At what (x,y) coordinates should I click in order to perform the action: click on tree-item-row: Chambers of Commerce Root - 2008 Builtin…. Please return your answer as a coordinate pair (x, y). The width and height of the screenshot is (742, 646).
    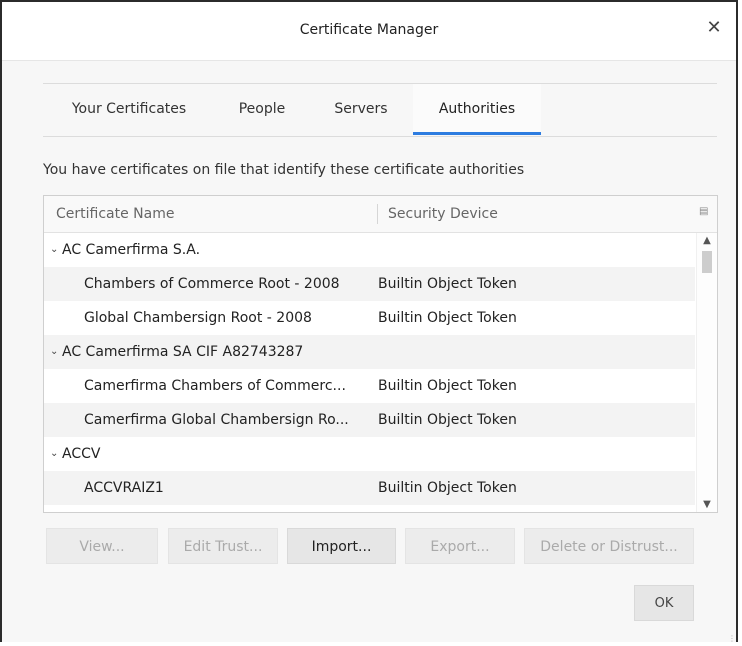
    Looking at the image, I should click on (369, 284).